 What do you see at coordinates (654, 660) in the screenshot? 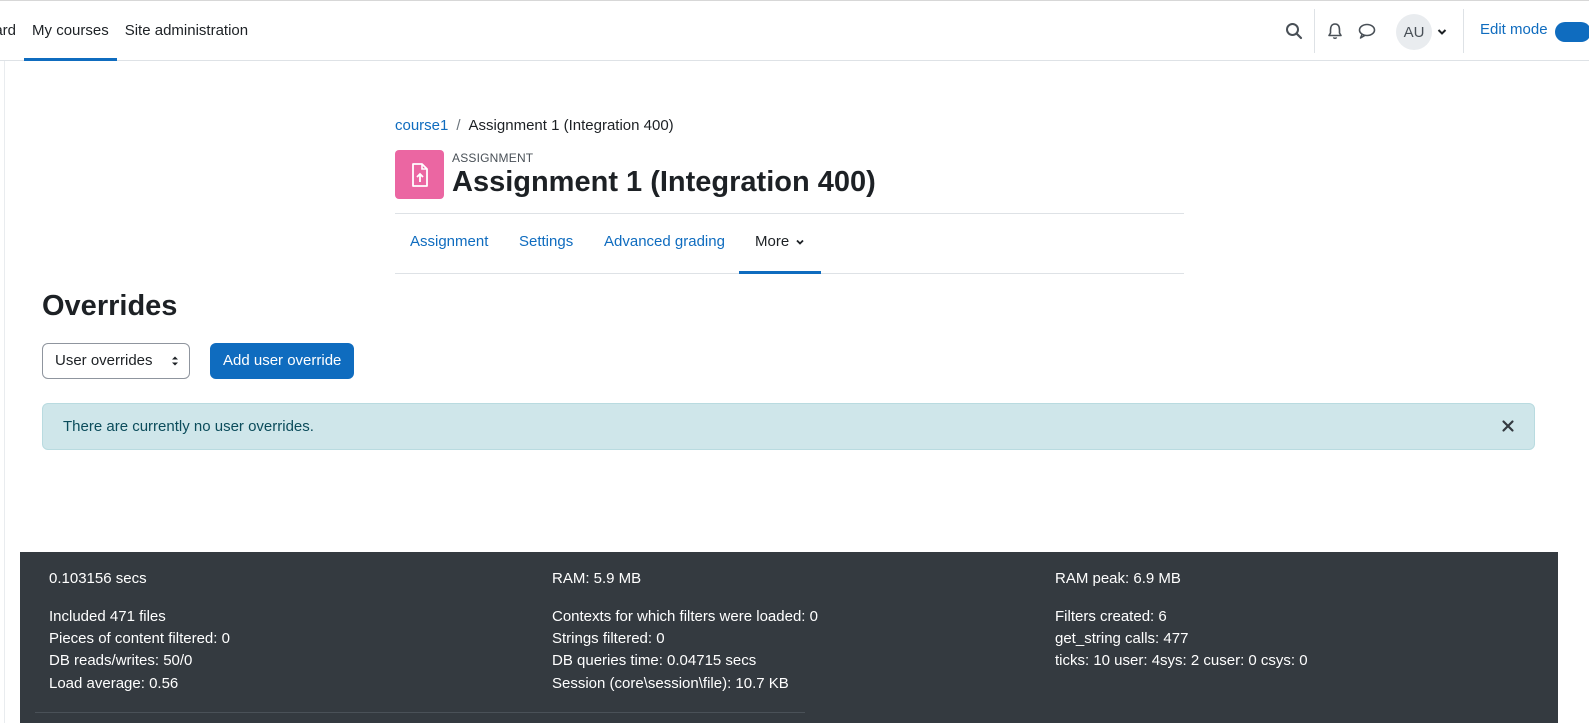
I see `perf-db-queries-time: DB queries time: 0.04715 secs` at bounding box center [654, 660].